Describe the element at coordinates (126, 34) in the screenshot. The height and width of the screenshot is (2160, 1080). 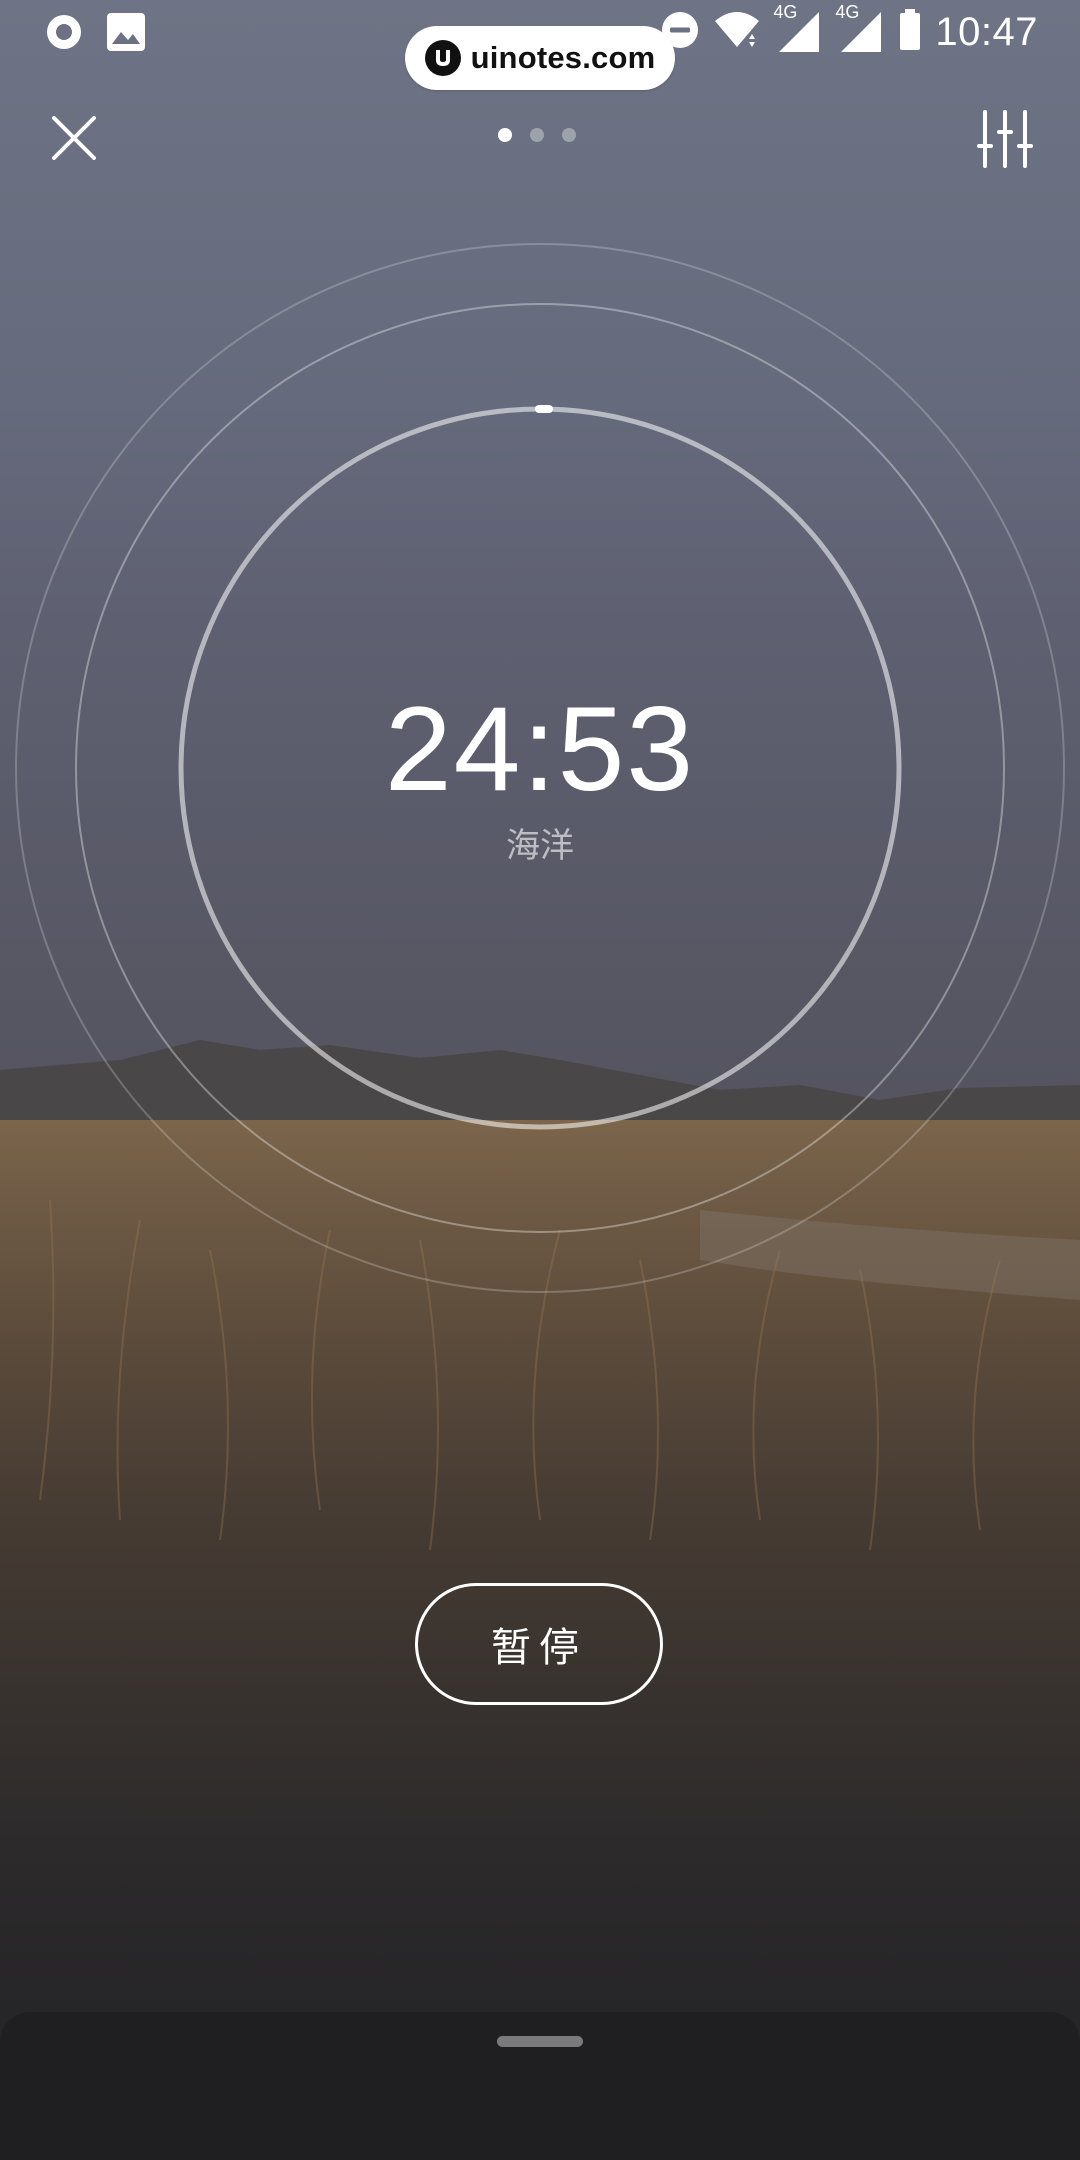
I see `gallery-icon` at that location.